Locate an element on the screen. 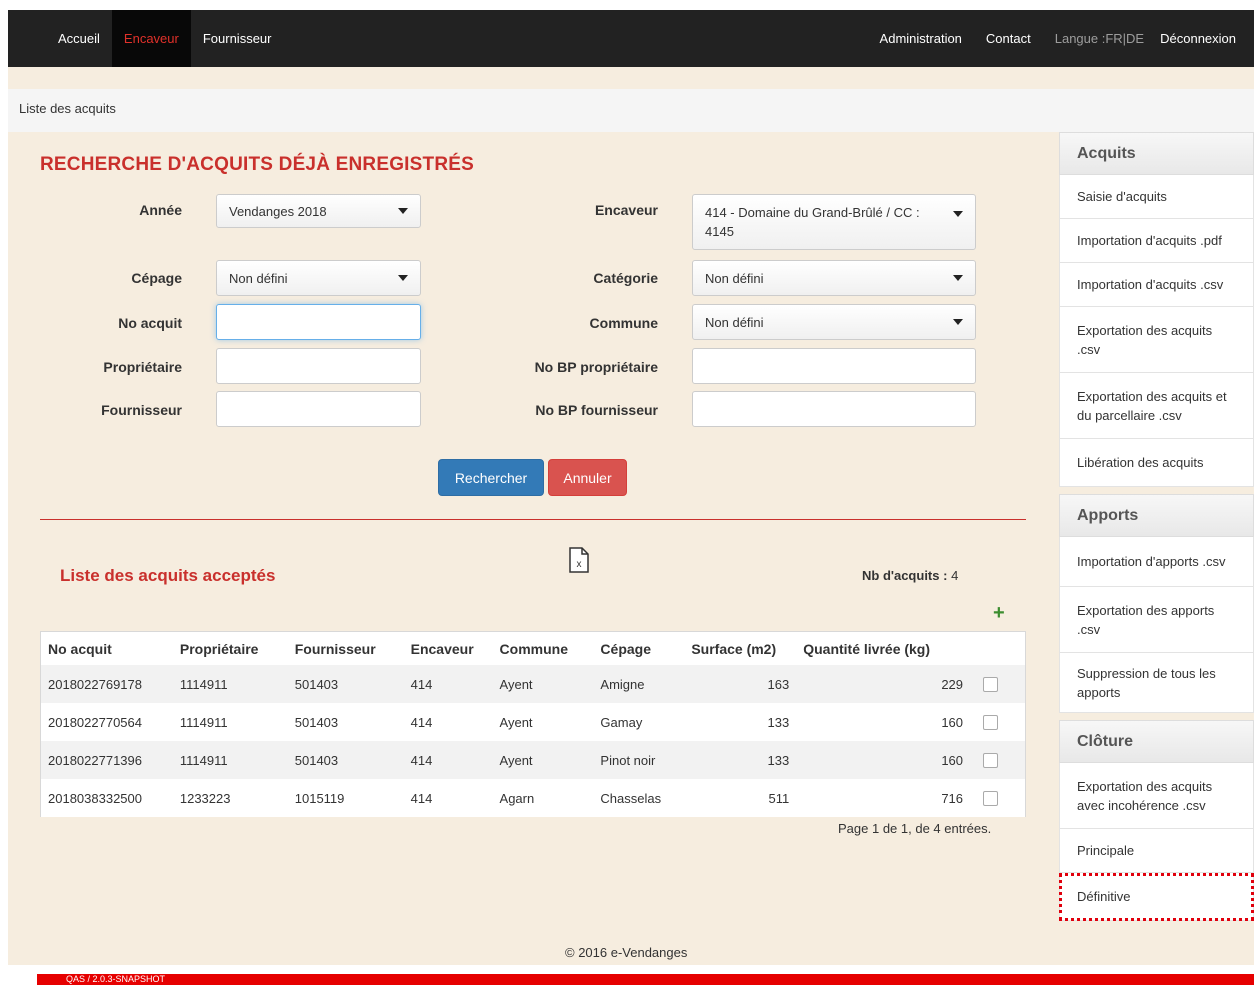  sidebar-item-import-acquits-pdf: Importation d'acquits .pdf is located at coordinates (1156, 241).